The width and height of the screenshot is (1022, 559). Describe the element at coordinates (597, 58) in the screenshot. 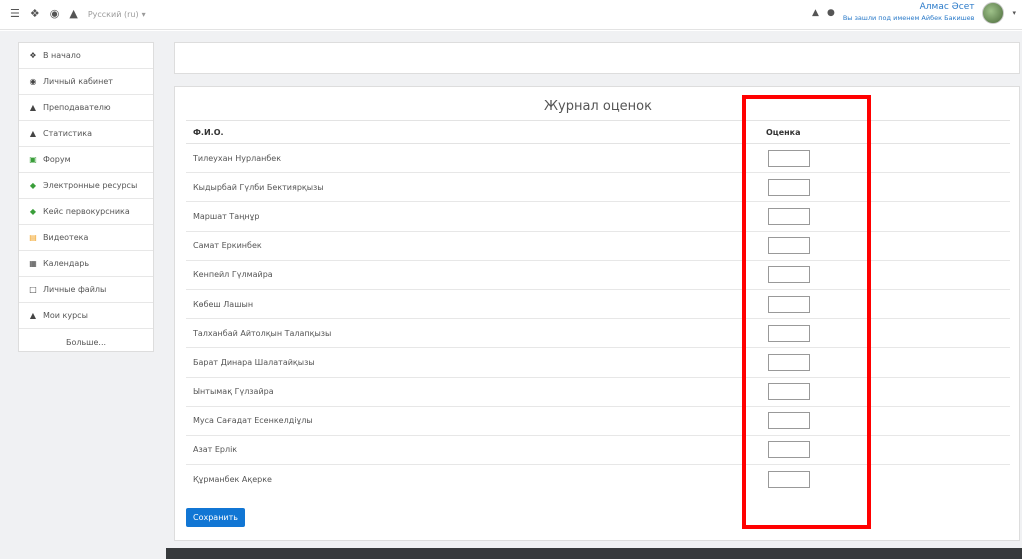

I see `top-panel` at that location.